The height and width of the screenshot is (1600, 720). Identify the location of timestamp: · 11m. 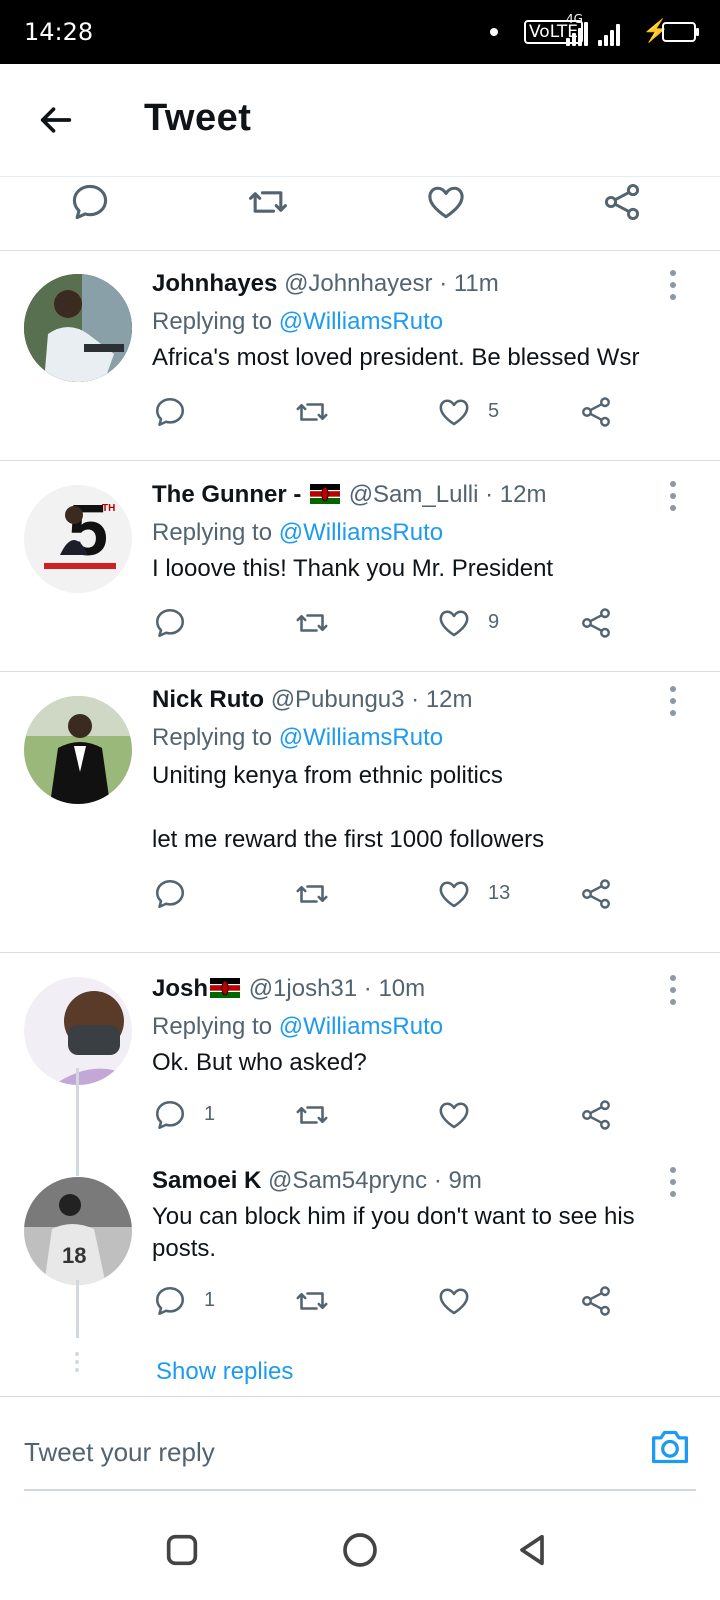
(469, 283).